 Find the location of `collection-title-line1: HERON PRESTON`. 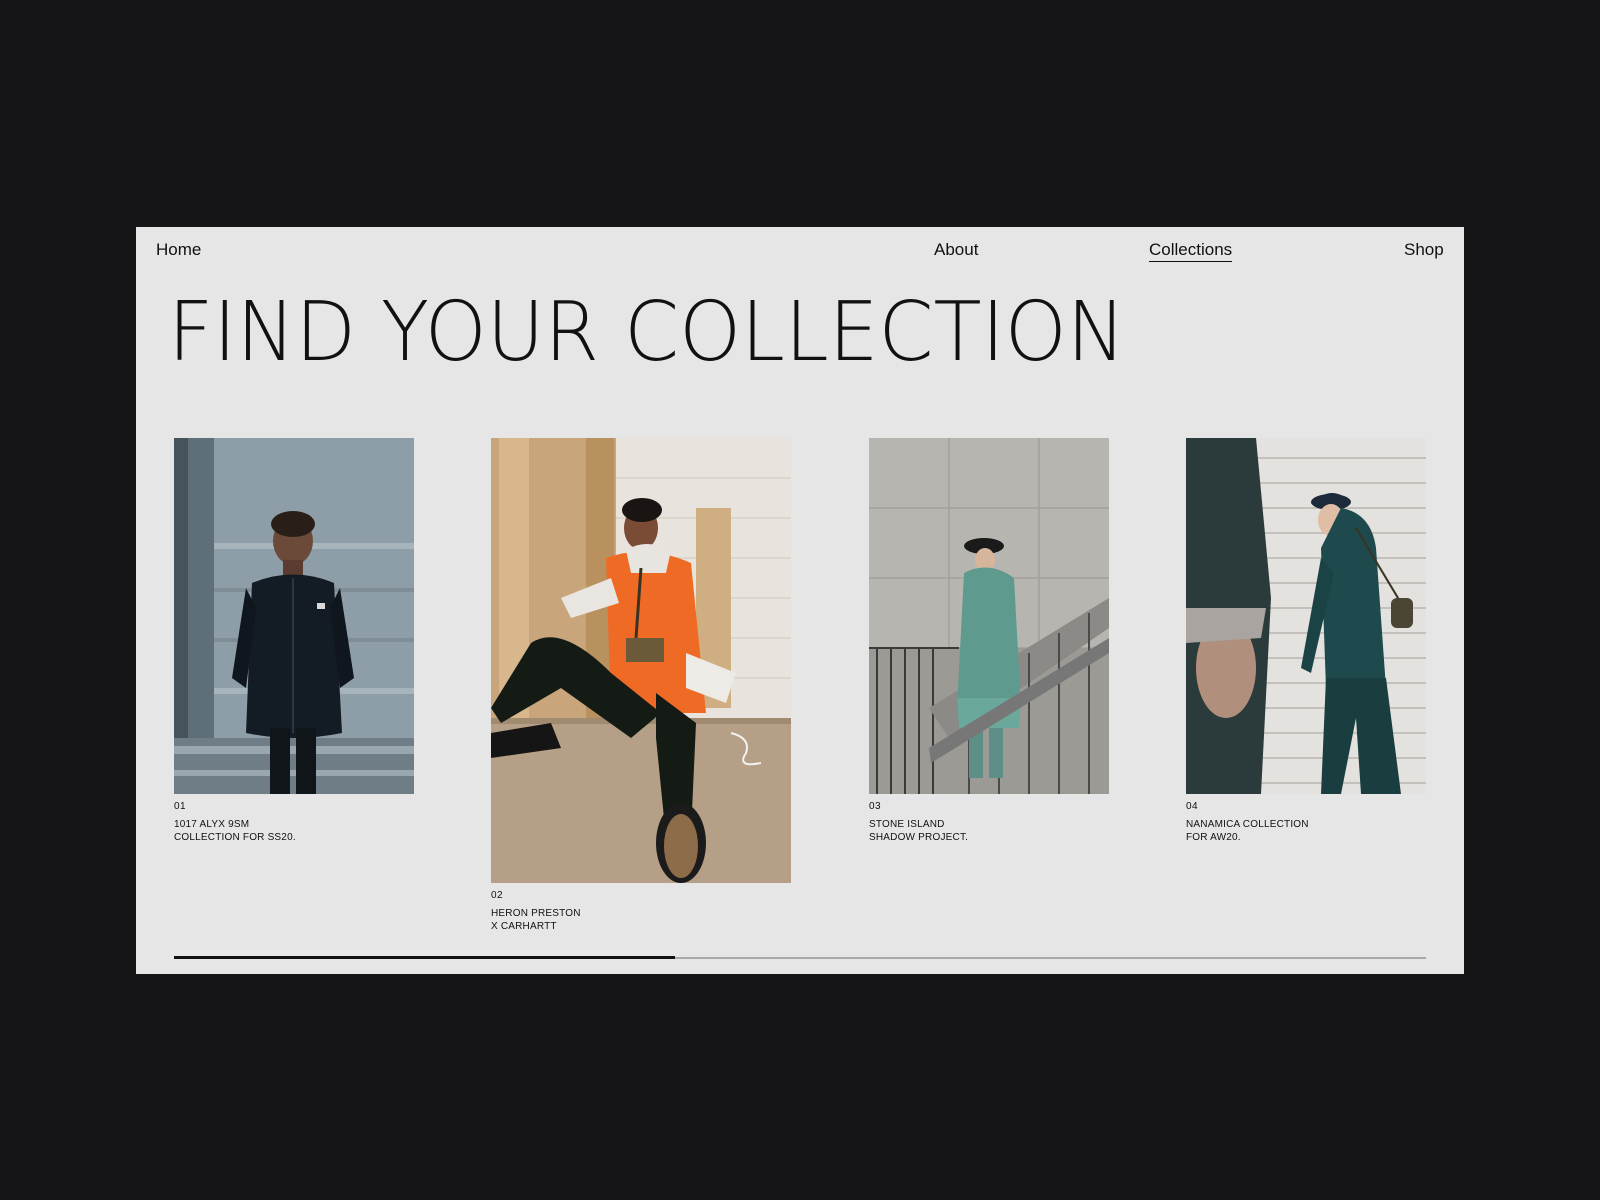

collection-title-line1: HERON PRESTON is located at coordinates (536, 913).